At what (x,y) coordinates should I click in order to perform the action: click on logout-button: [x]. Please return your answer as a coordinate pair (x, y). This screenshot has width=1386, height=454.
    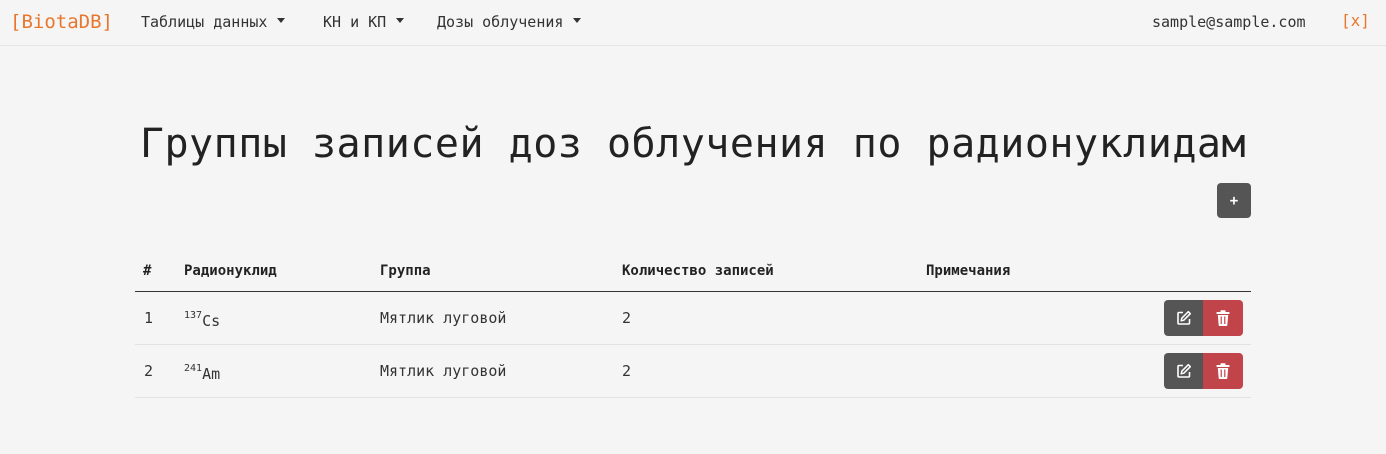
    Looking at the image, I should click on (1355, 21).